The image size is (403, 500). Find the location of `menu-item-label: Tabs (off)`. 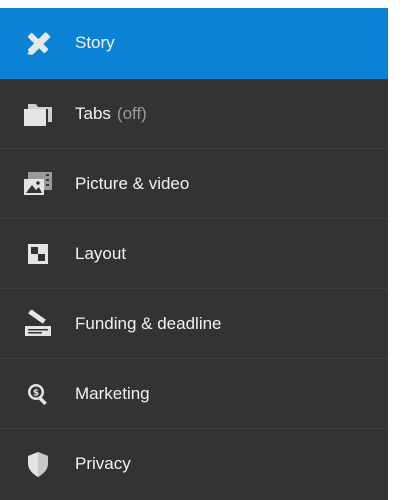

menu-item-label: Tabs (off) is located at coordinates (111, 114).